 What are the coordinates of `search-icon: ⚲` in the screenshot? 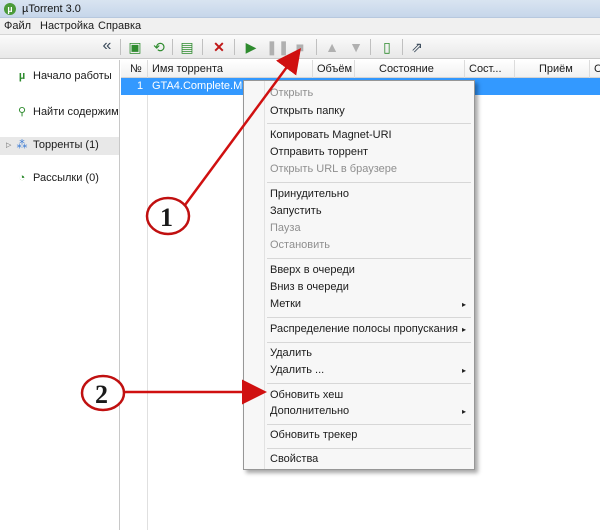 It's located at (22, 112).